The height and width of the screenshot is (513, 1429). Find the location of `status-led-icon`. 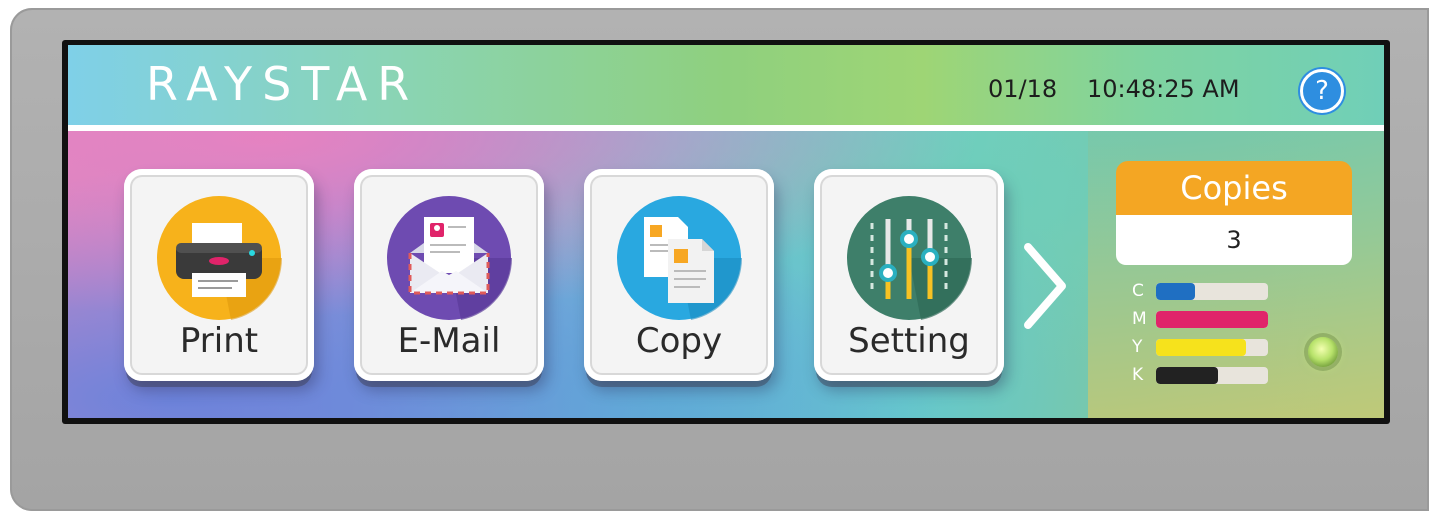

status-led-icon is located at coordinates (1323, 352).